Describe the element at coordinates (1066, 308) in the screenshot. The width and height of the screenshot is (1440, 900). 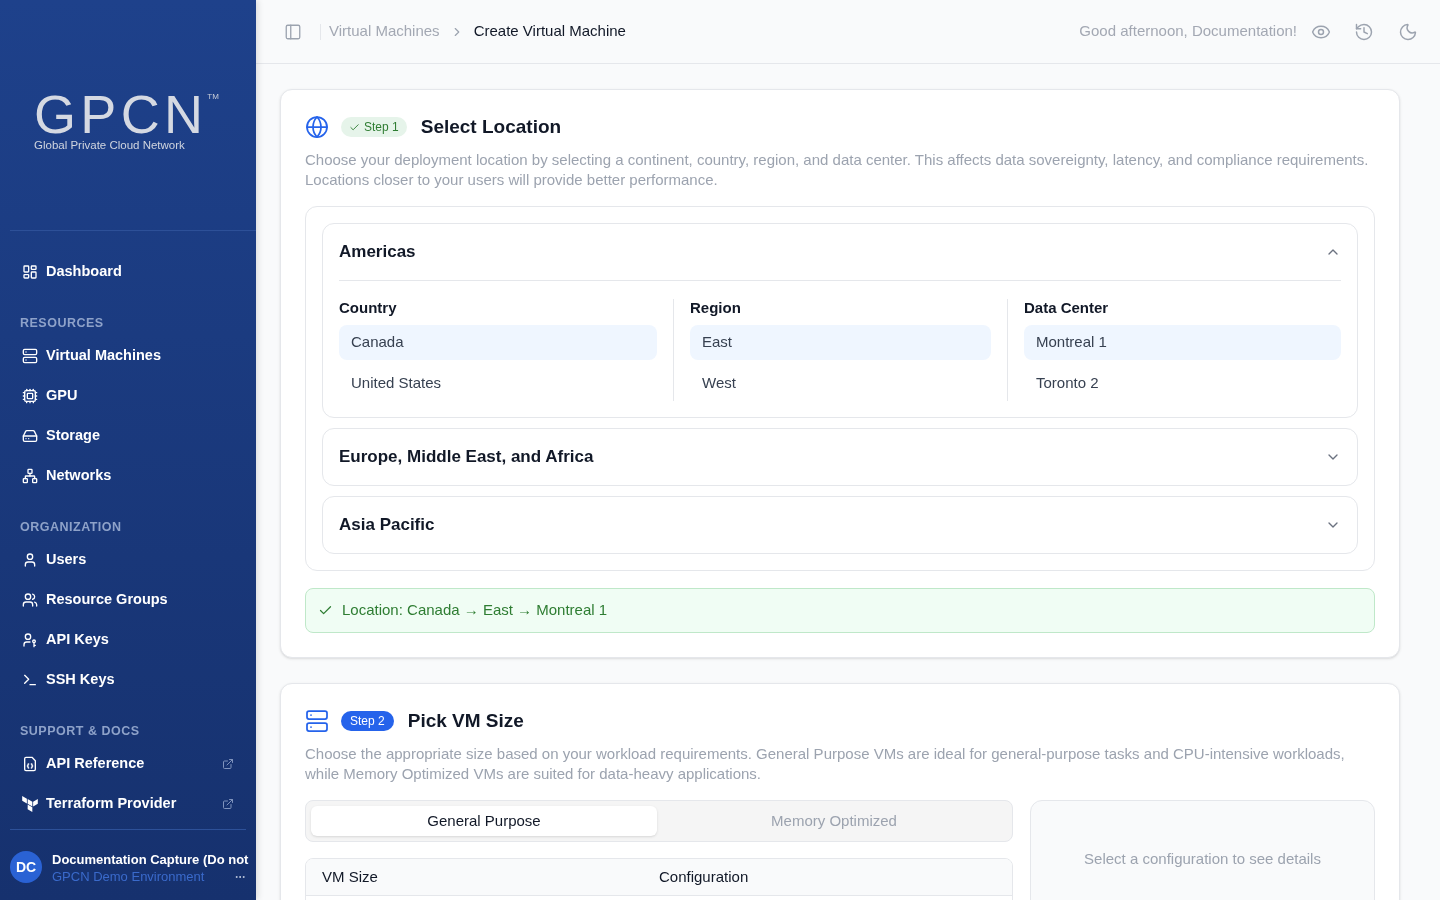
I see `column-label: Data Center` at that location.